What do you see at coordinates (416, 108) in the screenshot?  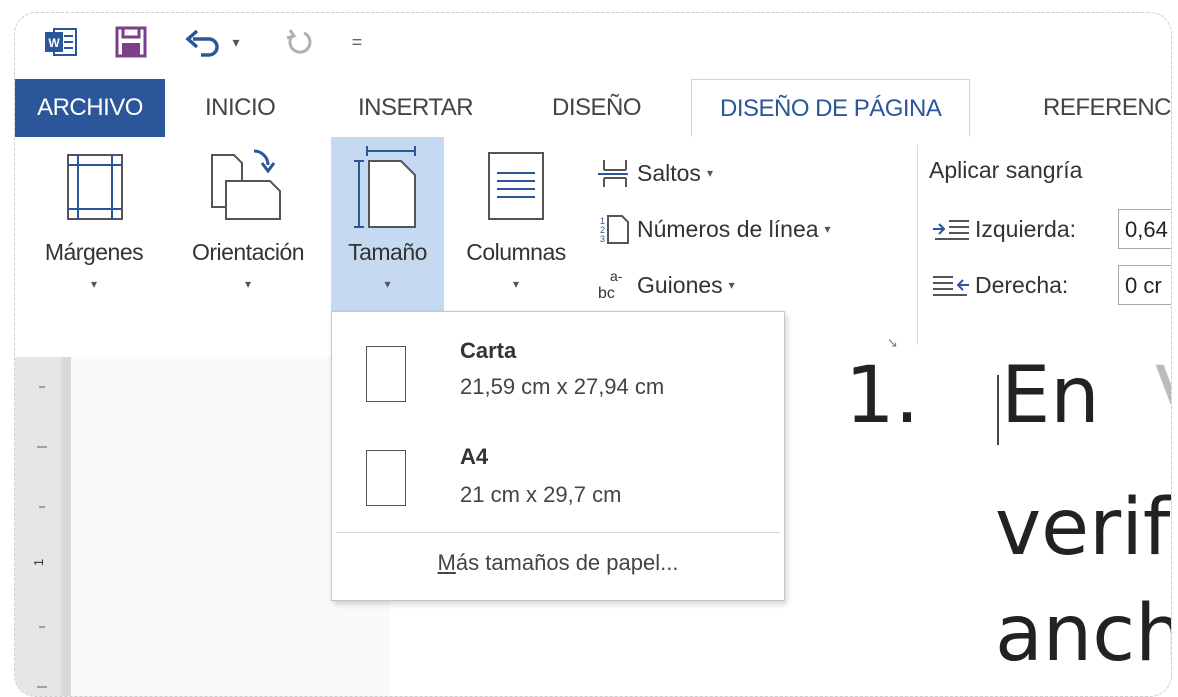 I see `tab-insertar: INSERTAR` at bounding box center [416, 108].